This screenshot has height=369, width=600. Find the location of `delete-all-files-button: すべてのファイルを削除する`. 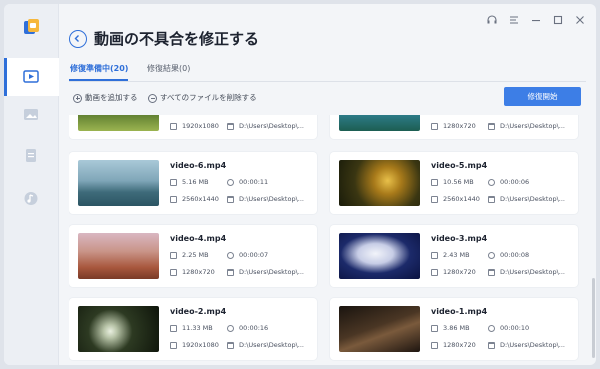

delete-all-files-button: すべてのファイルを削除する is located at coordinates (202, 98).